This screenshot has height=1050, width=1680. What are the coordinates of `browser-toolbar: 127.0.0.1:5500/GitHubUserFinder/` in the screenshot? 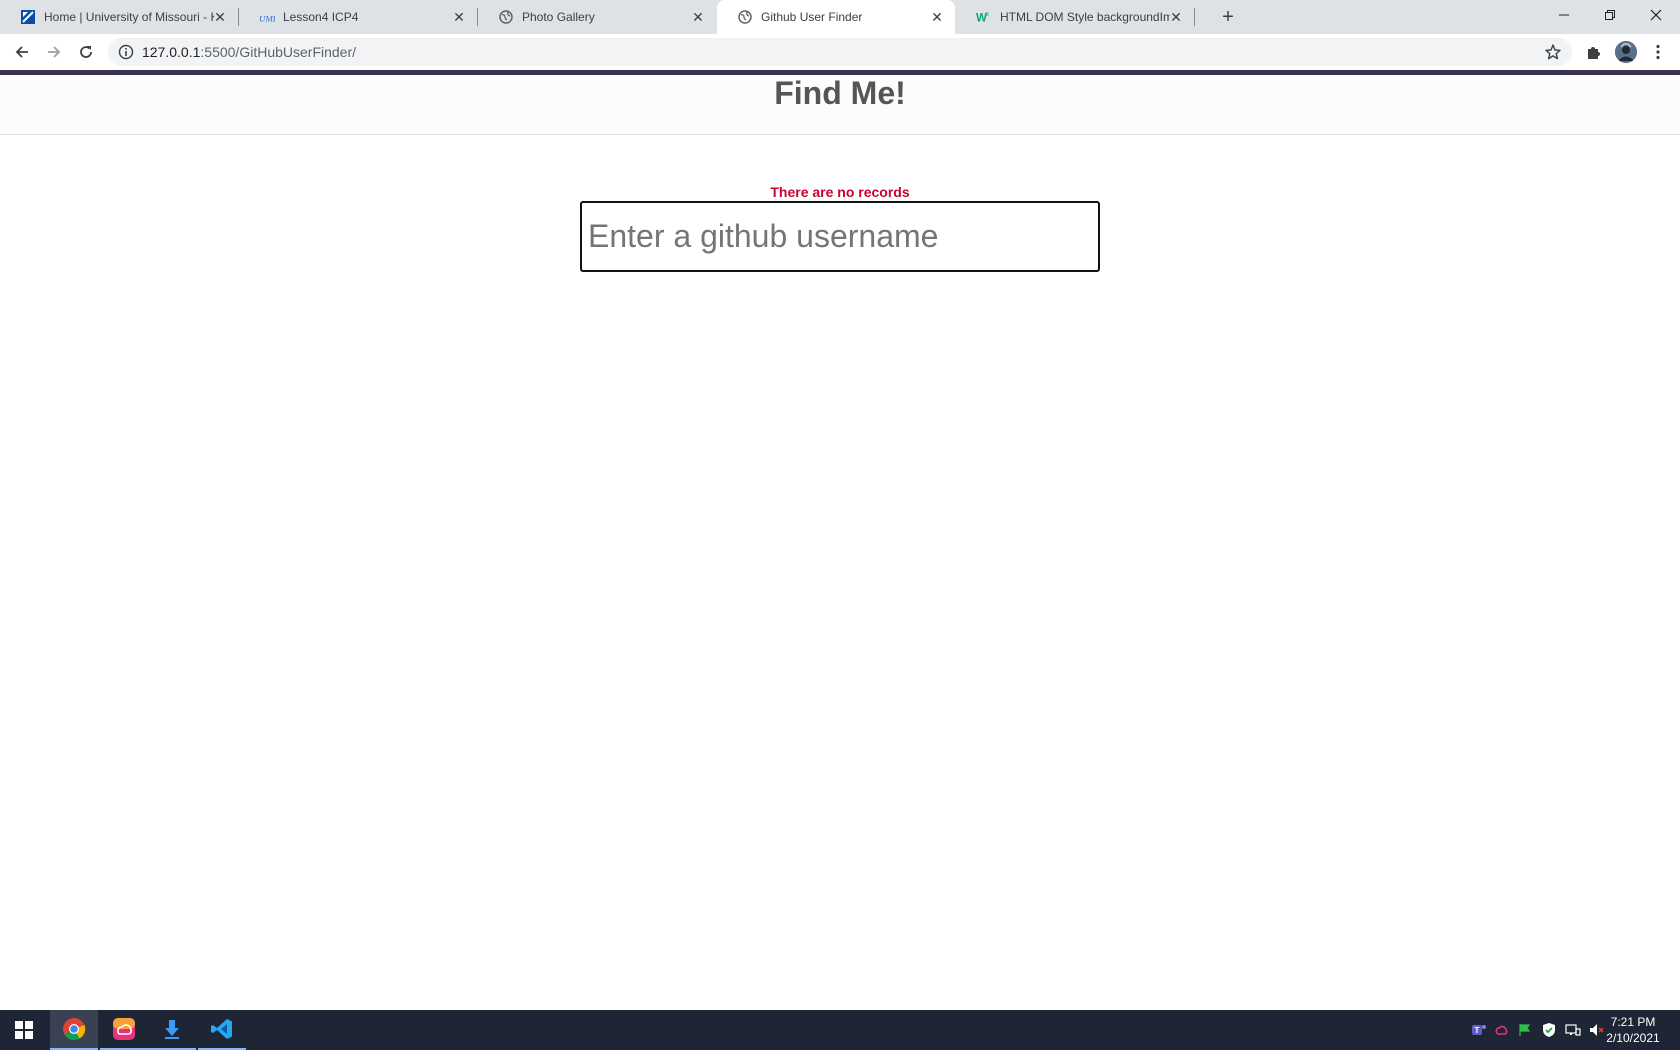 It's located at (840, 52).